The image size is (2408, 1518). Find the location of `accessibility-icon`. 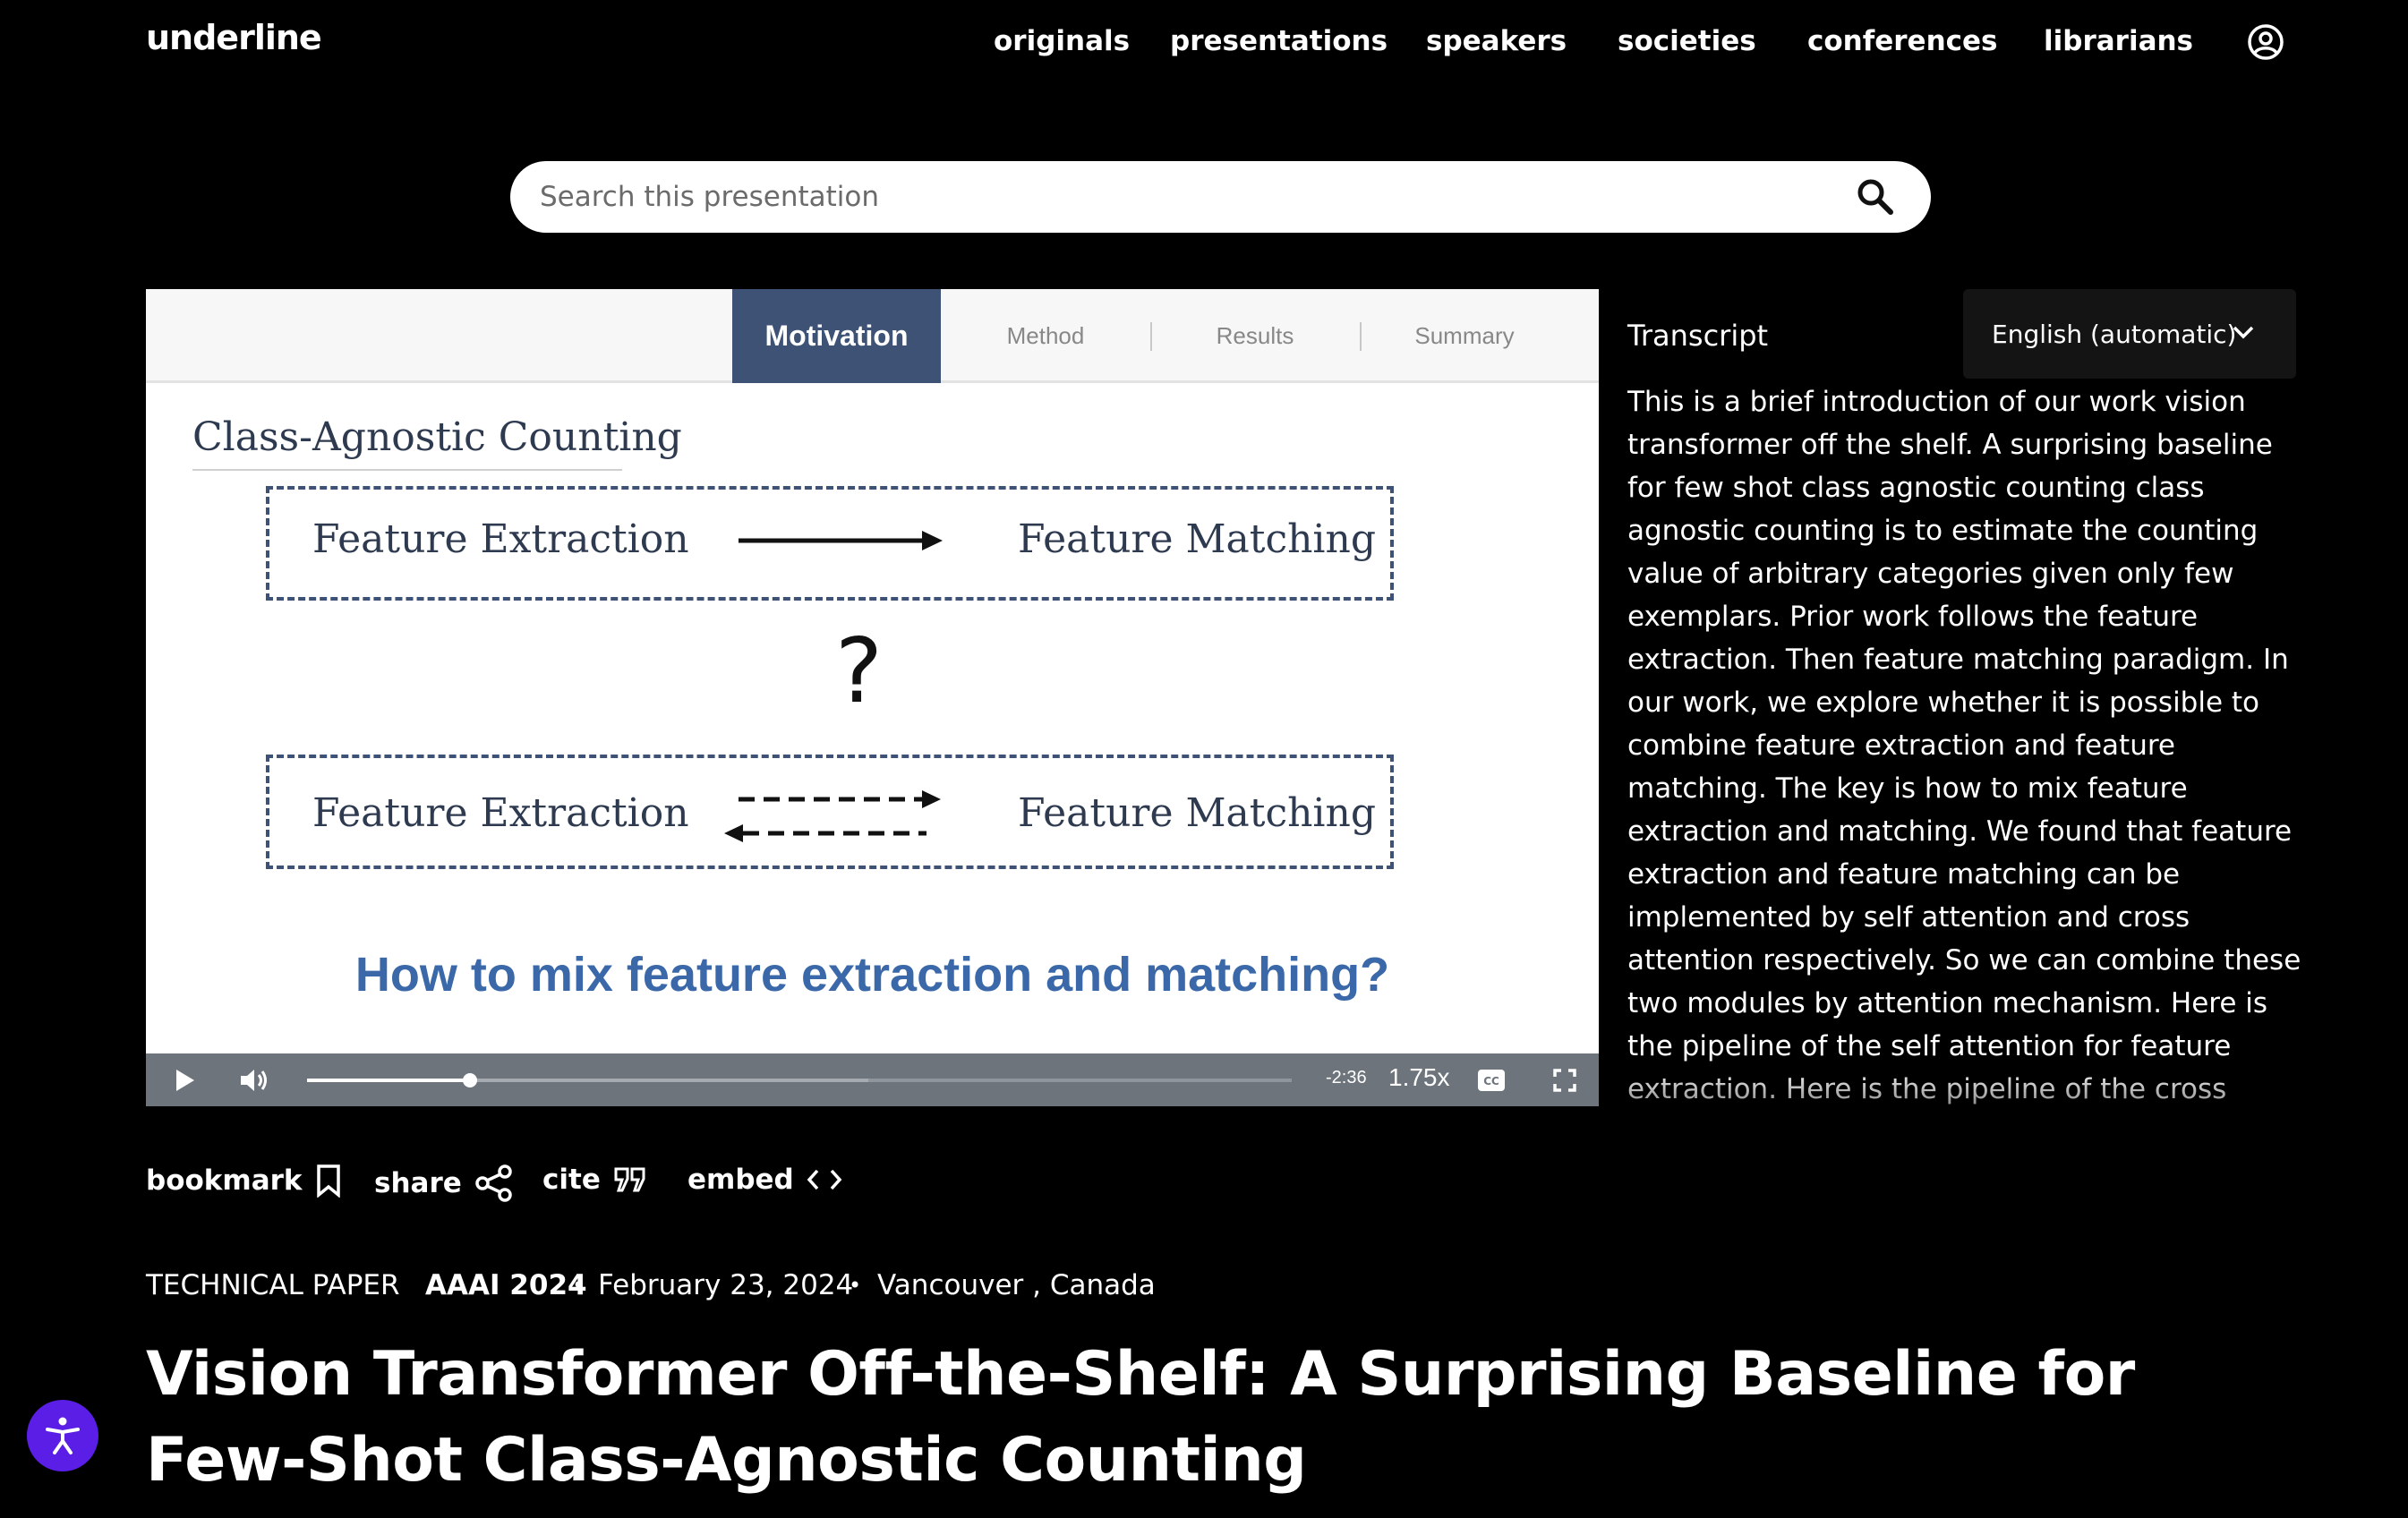

accessibility-icon is located at coordinates (63, 1435).